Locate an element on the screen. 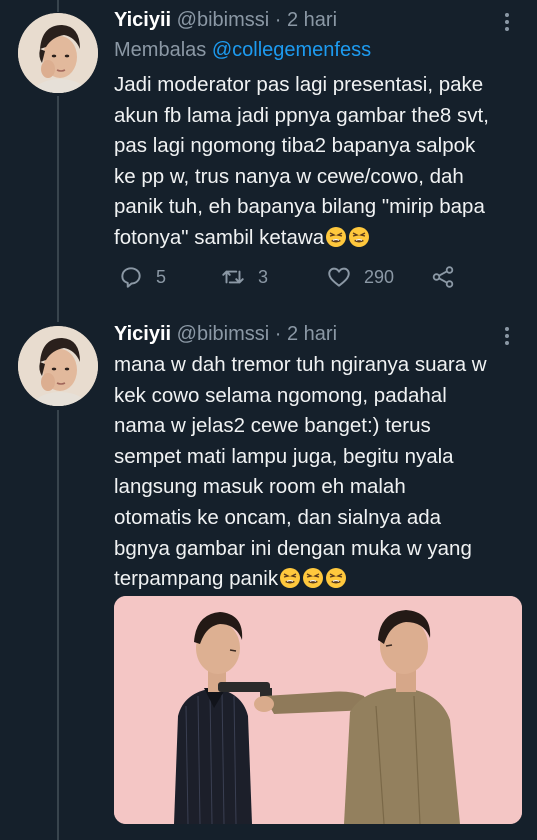  tweet-line: langsung masuk room eh malah is located at coordinates (260, 487).